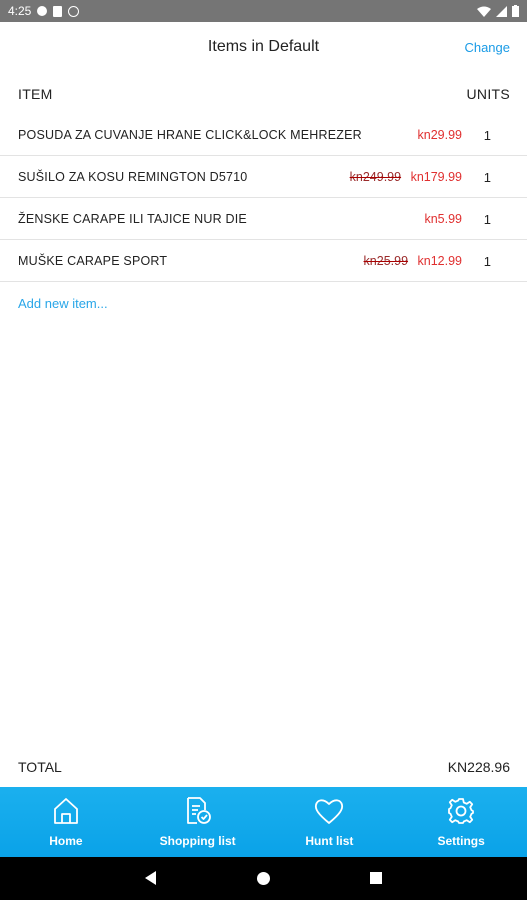 This screenshot has height=900, width=527. What do you see at coordinates (406, 177) in the screenshot?
I see `item-prices: kn249.99 kn179.99` at bounding box center [406, 177].